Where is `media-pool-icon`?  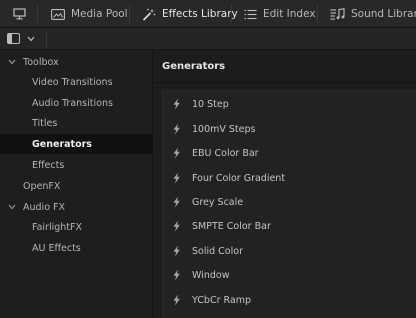
media-pool-icon is located at coordinates (58, 14).